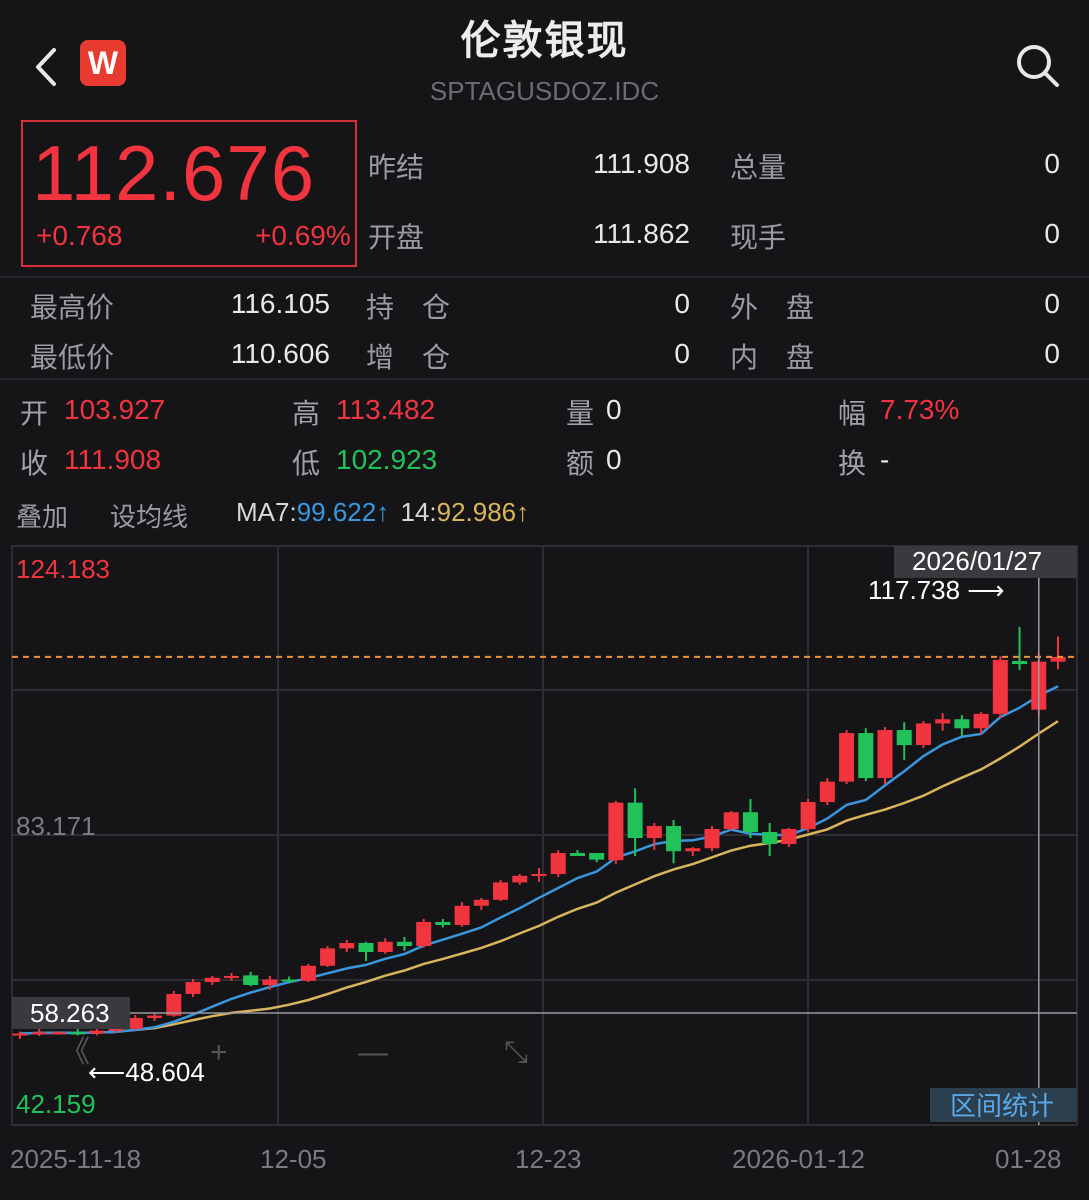  What do you see at coordinates (798, 1159) in the screenshot?
I see `x-axis-label: 2026-01-12` at bounding box center [798, 1159].